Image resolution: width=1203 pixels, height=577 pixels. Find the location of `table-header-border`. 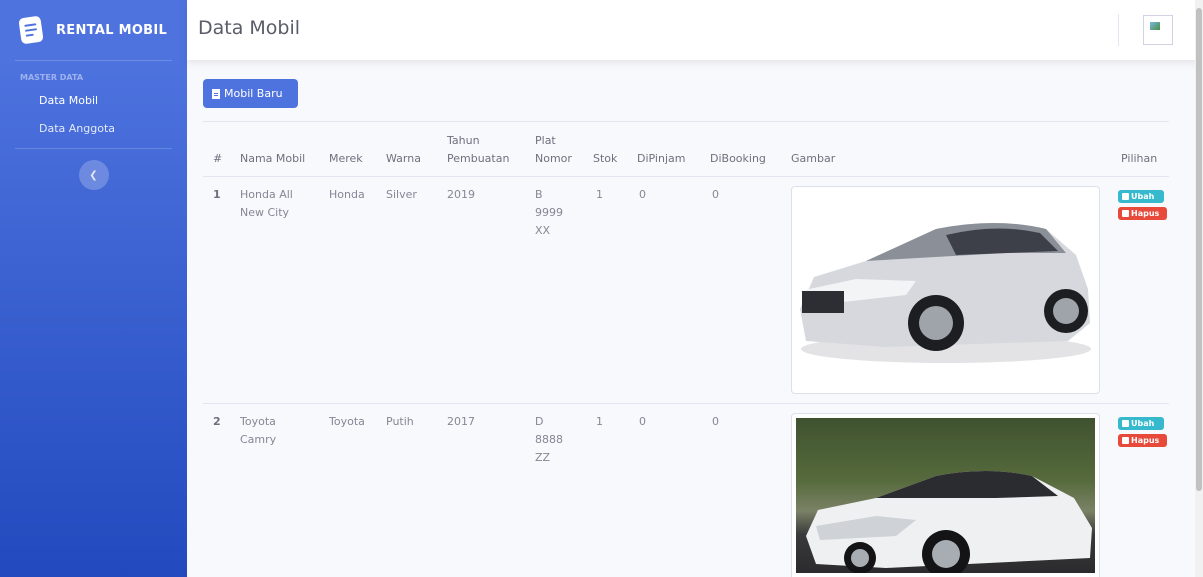

table-header-border is located at coordinates (686, 176).